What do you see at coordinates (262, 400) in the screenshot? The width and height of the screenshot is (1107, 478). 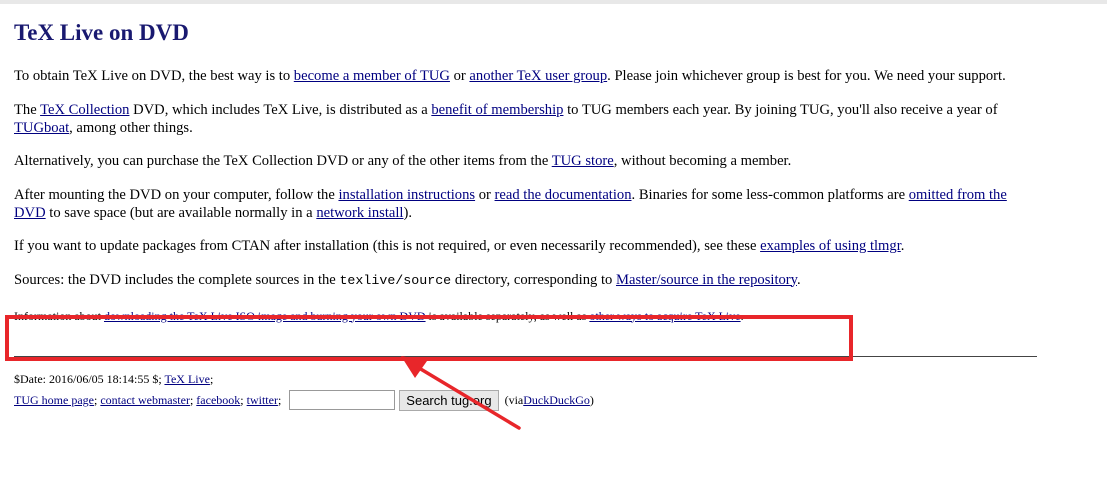 I see `link-twitter: twitter` at bounding box center [262, 400].